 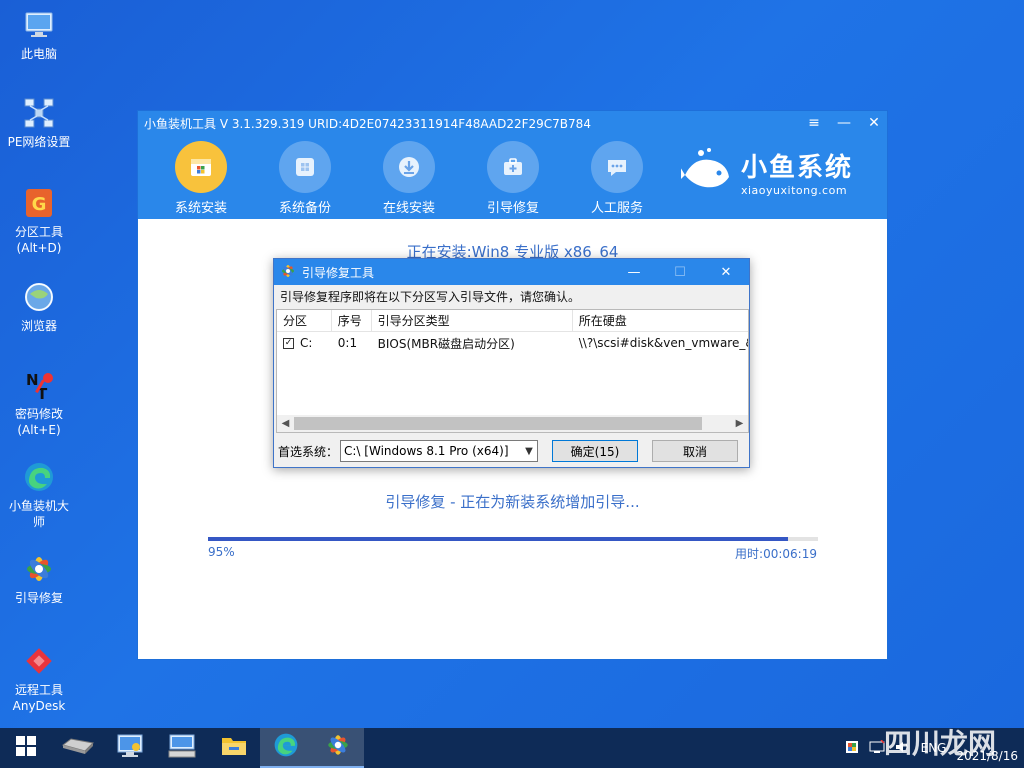 What do you see at coordinates (39, 403) in the screenshot?
I see `desktop-icon-password-tool: NT 密码修改 (Alt+E)` at bounding box center [39, 403].